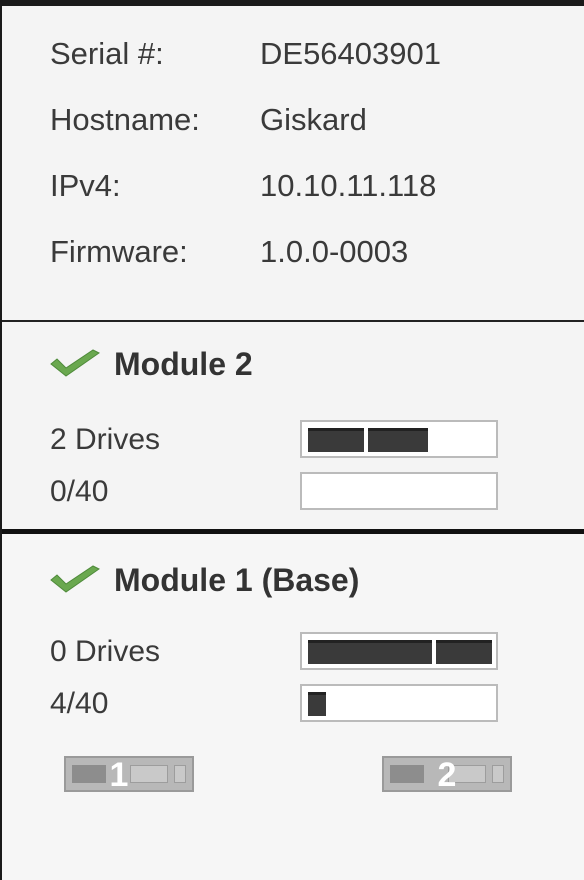 Image resolution: width=584 pixels, height=880 pixels. What do you see at coordinates (243, 186) in the screenshot?
I see `ipv4-row: IPv4: 10.10.11.118` at bounding box center [243, 186].